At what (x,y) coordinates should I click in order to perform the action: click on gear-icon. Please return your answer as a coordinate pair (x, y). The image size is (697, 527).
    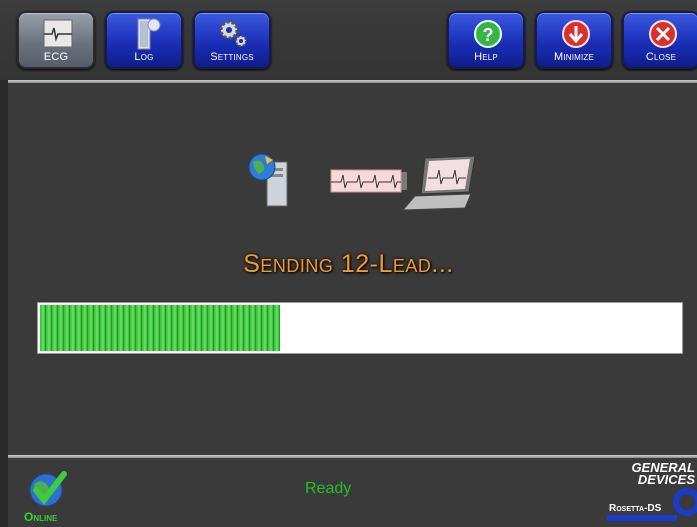
    Looking at the image, I should click on (233, 33).